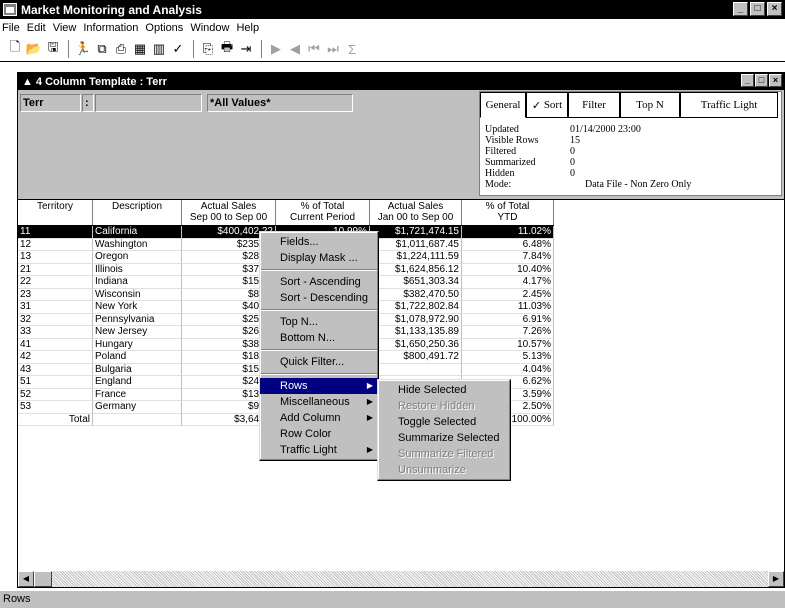  Describe the element at coordinates (55, 244) in the screenshot. I see `table-cell: 12` at that location.